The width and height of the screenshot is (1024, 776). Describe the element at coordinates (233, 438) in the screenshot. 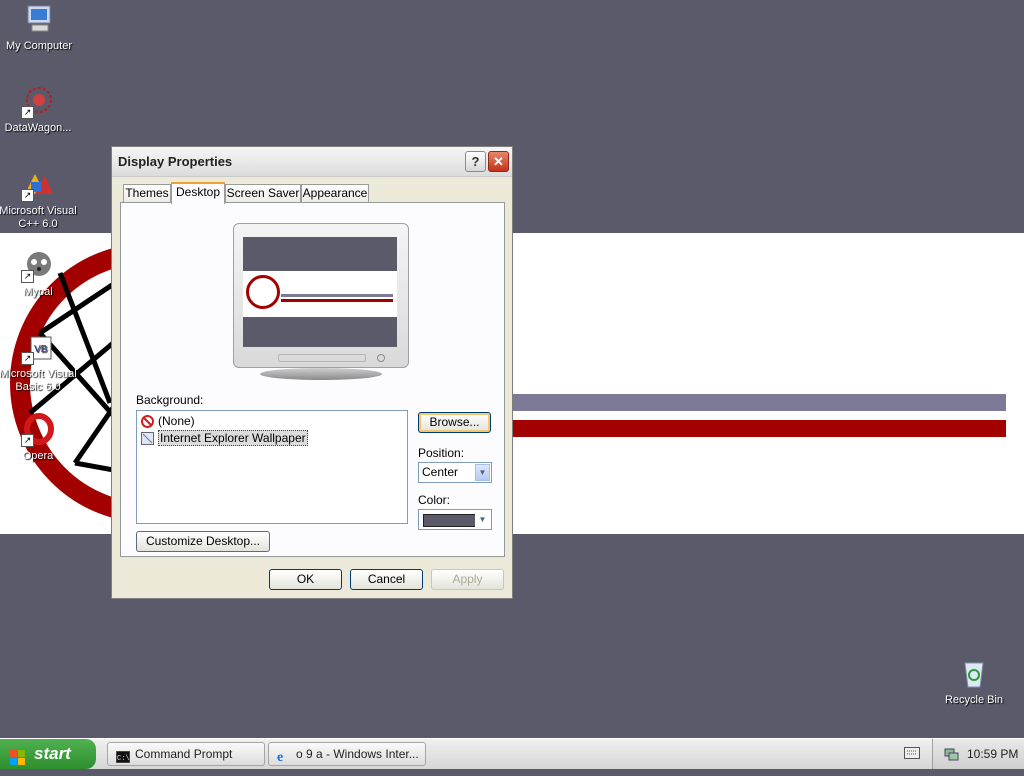

I see `background-item-label: Internet Explorer Wallpaper` at that location.